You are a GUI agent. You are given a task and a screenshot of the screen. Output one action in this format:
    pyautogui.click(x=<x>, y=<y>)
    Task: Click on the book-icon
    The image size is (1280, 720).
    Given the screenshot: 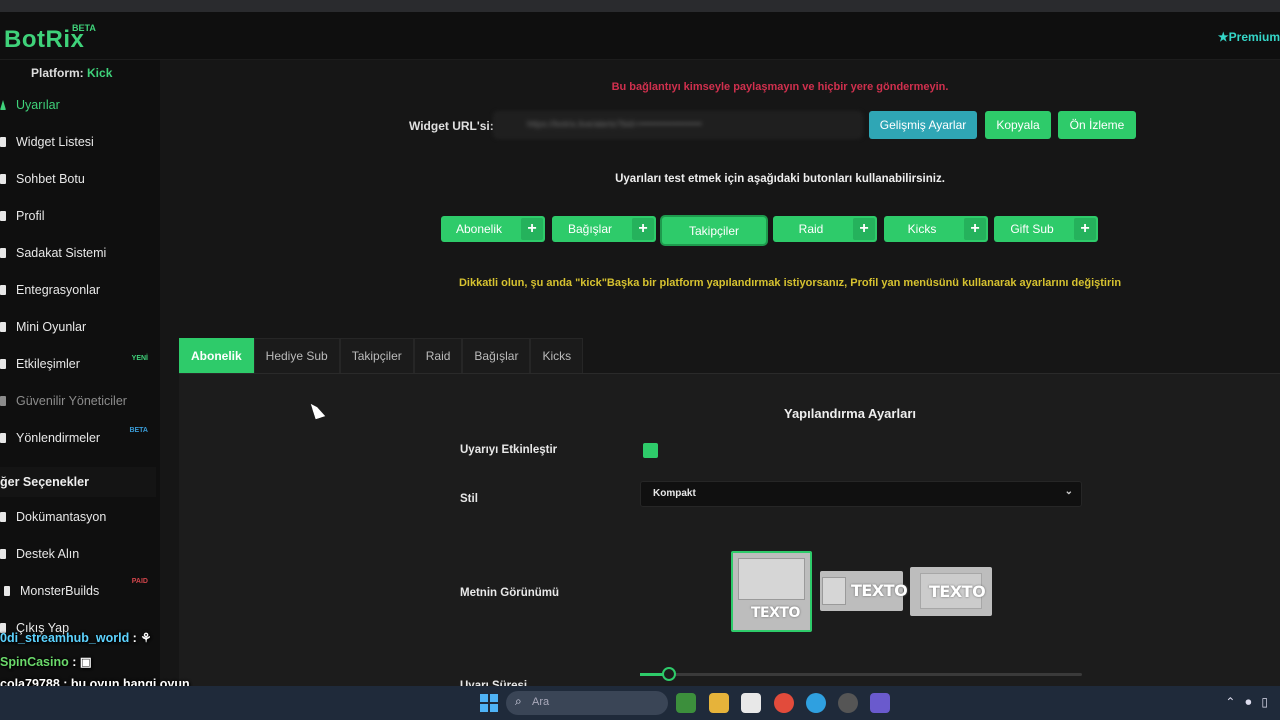 What is the action you would take?
    pyautogui.click(x=3, y=517)
    